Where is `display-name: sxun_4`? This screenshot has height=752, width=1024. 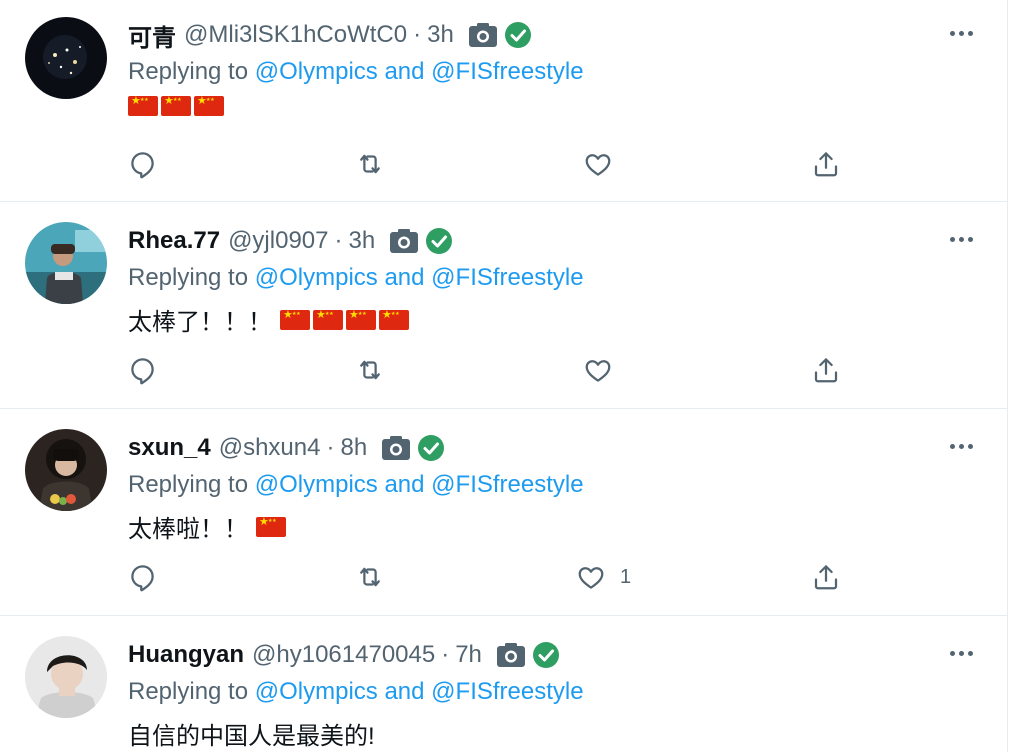 display-name: sxun_4 is located at coordinates (169, 448).